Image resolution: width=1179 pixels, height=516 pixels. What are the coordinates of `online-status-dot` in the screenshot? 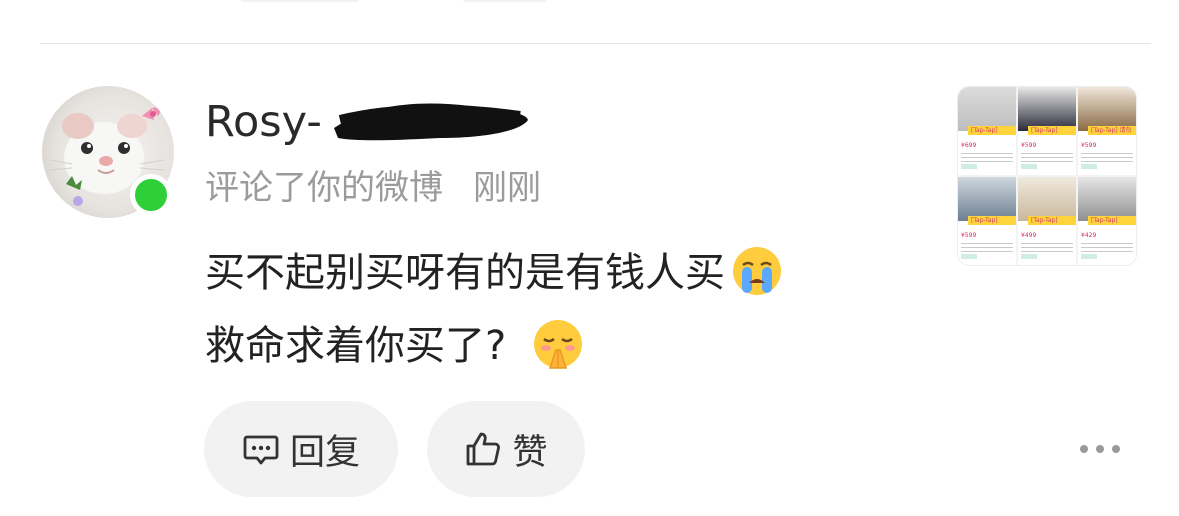 It's located at (151, 195).